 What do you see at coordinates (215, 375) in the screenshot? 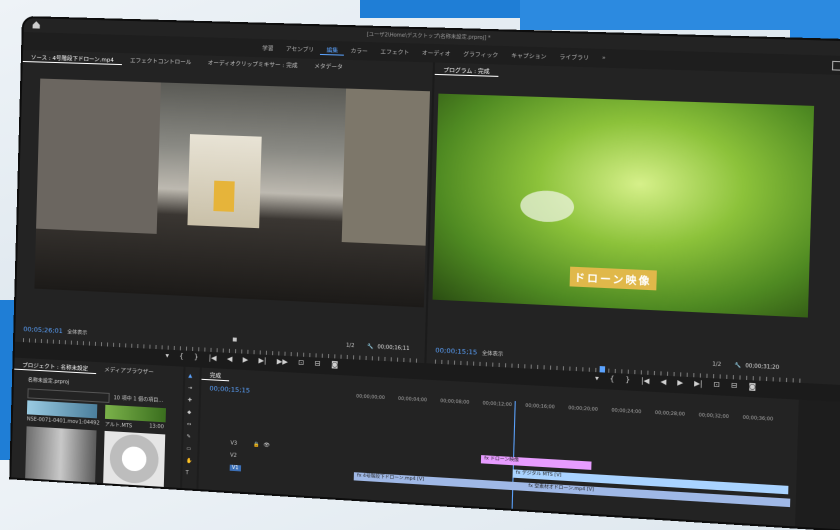
I see `tab-sequence: 完成` at bounding box center [215, 375].